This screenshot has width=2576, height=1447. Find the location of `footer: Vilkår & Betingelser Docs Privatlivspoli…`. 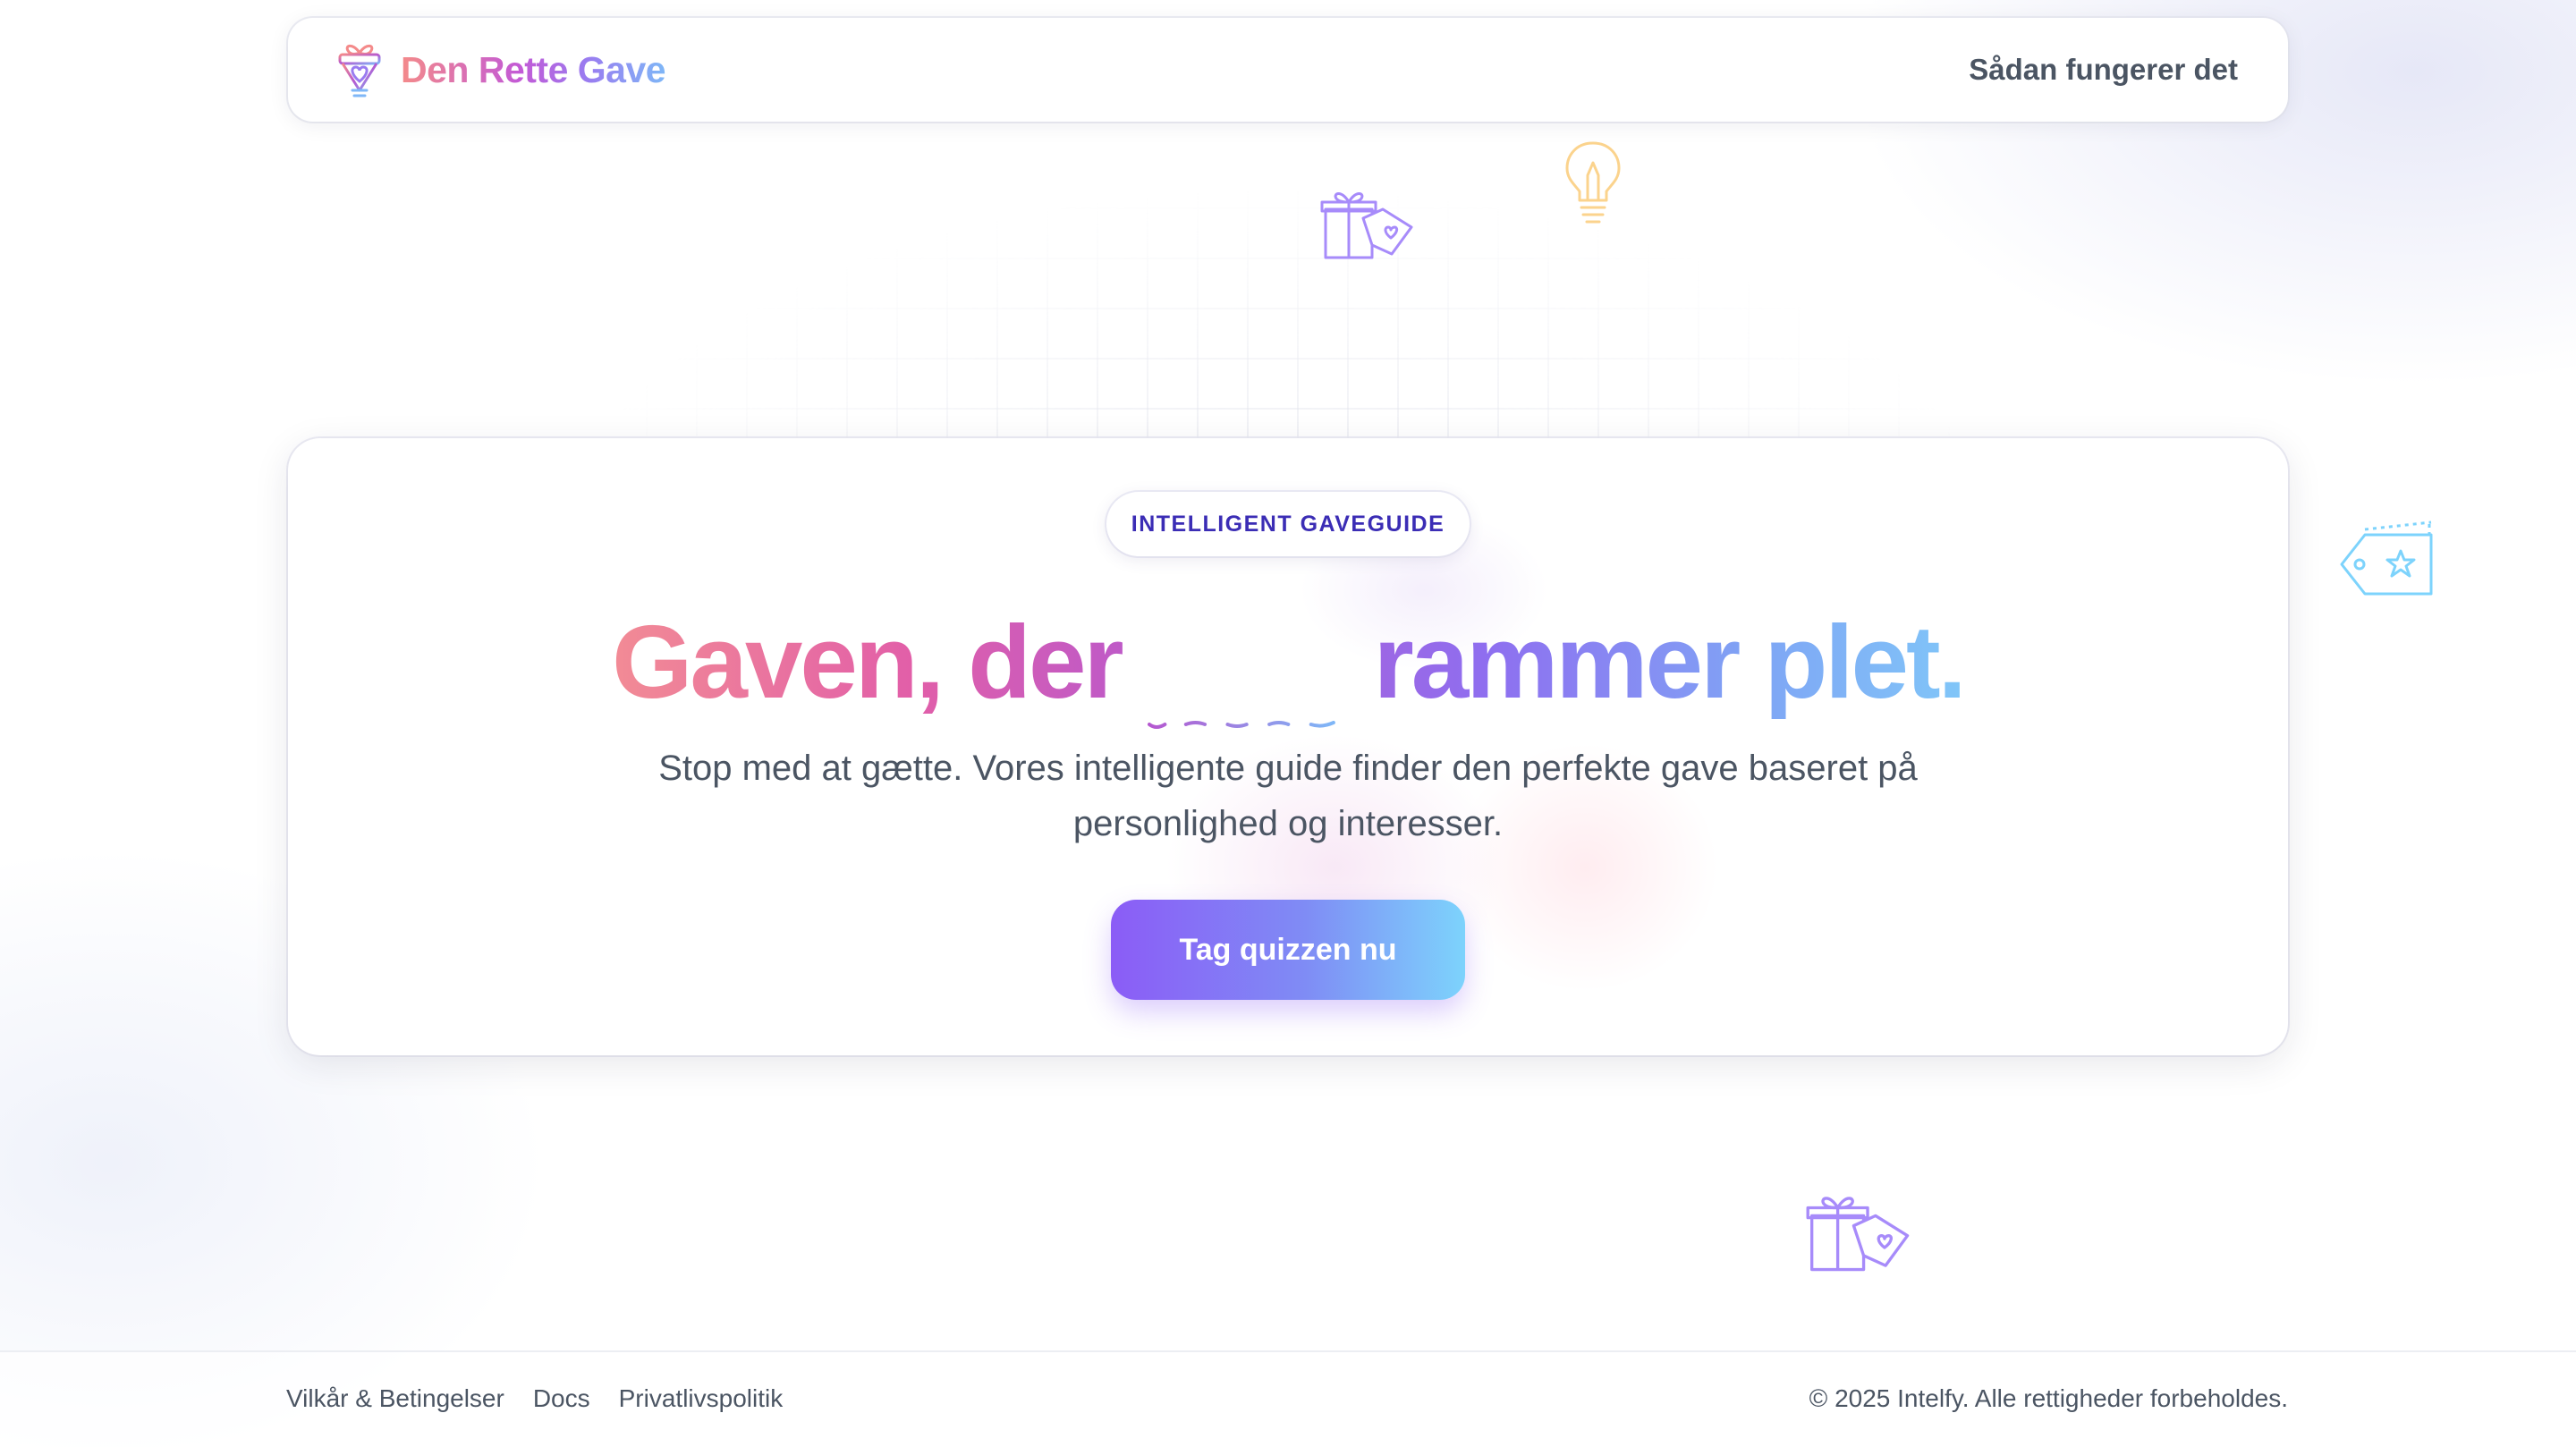

footer: Vilkår & Betingelser Docs Privatlivspoli… is located at coordinates (1288, 1398).